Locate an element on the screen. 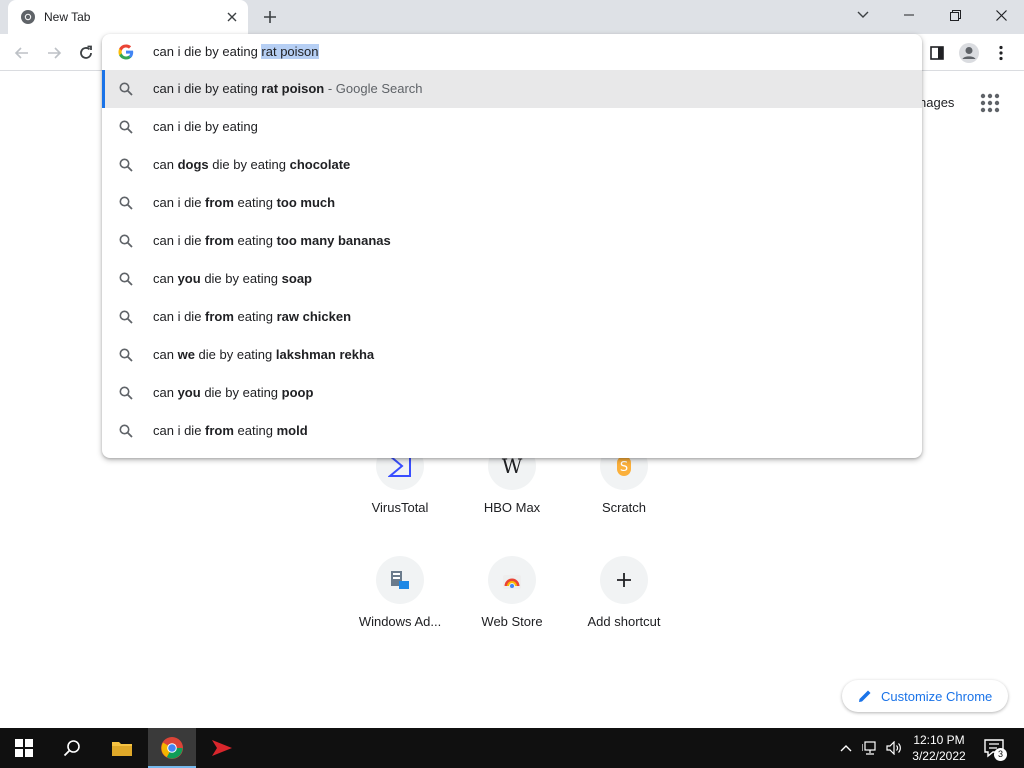  shortcut-virustotal: VirusTotal is located at coordinates (400, 498).